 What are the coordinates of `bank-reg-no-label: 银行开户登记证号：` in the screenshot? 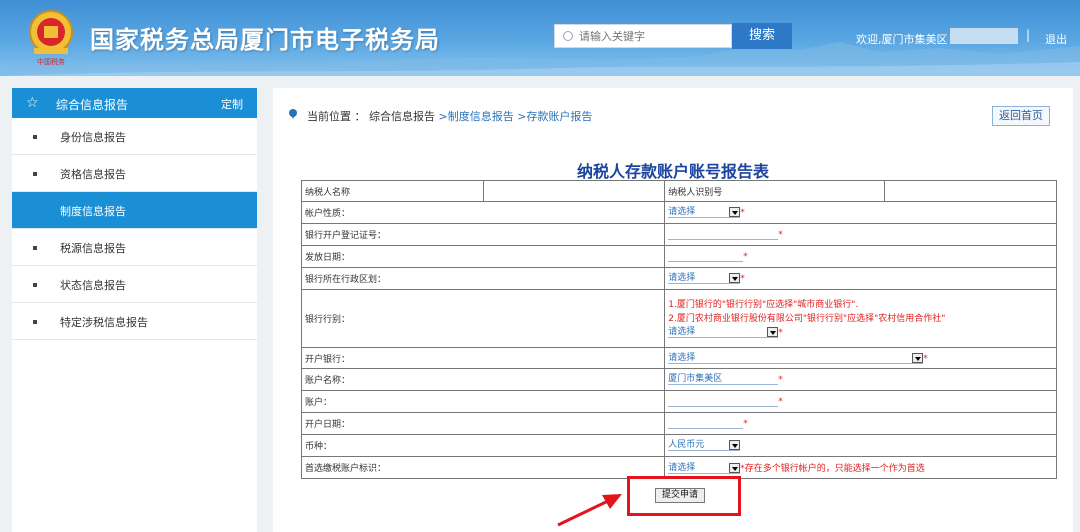 It's located at (483, 234).